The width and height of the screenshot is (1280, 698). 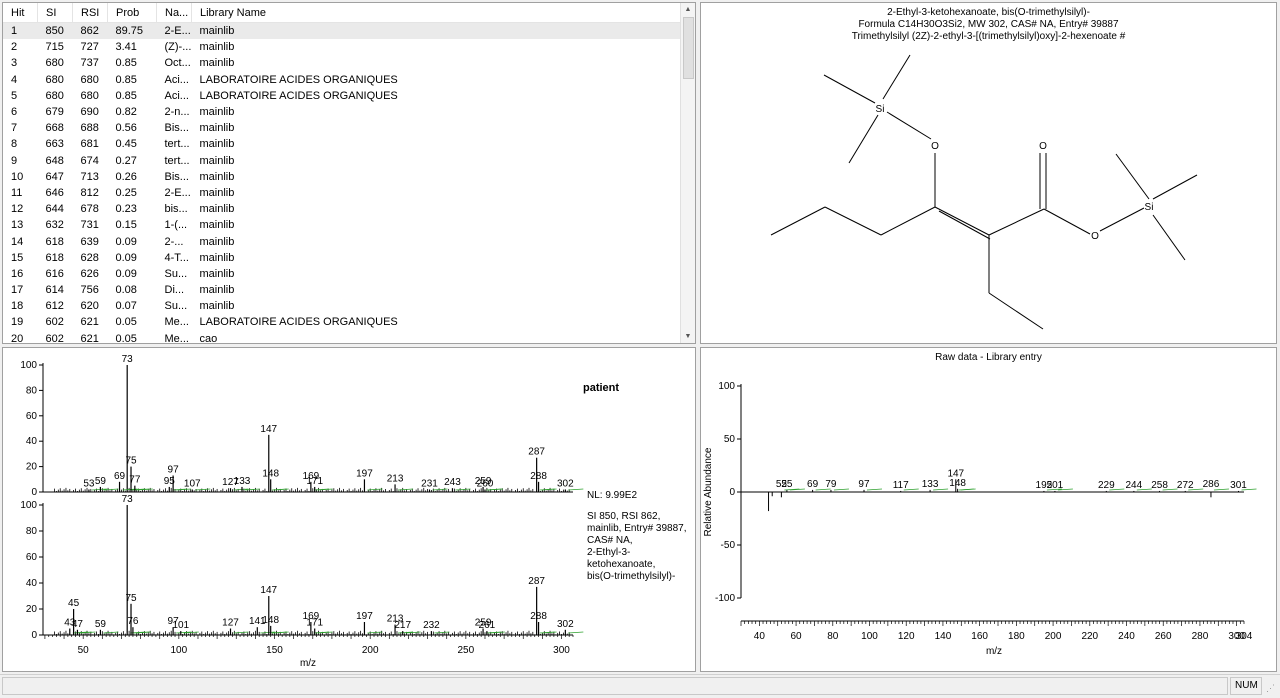 What do you see at coordinates (89, 322) in the screenshot?
I see `table-cell: 621` at bounding box center [89, 322].